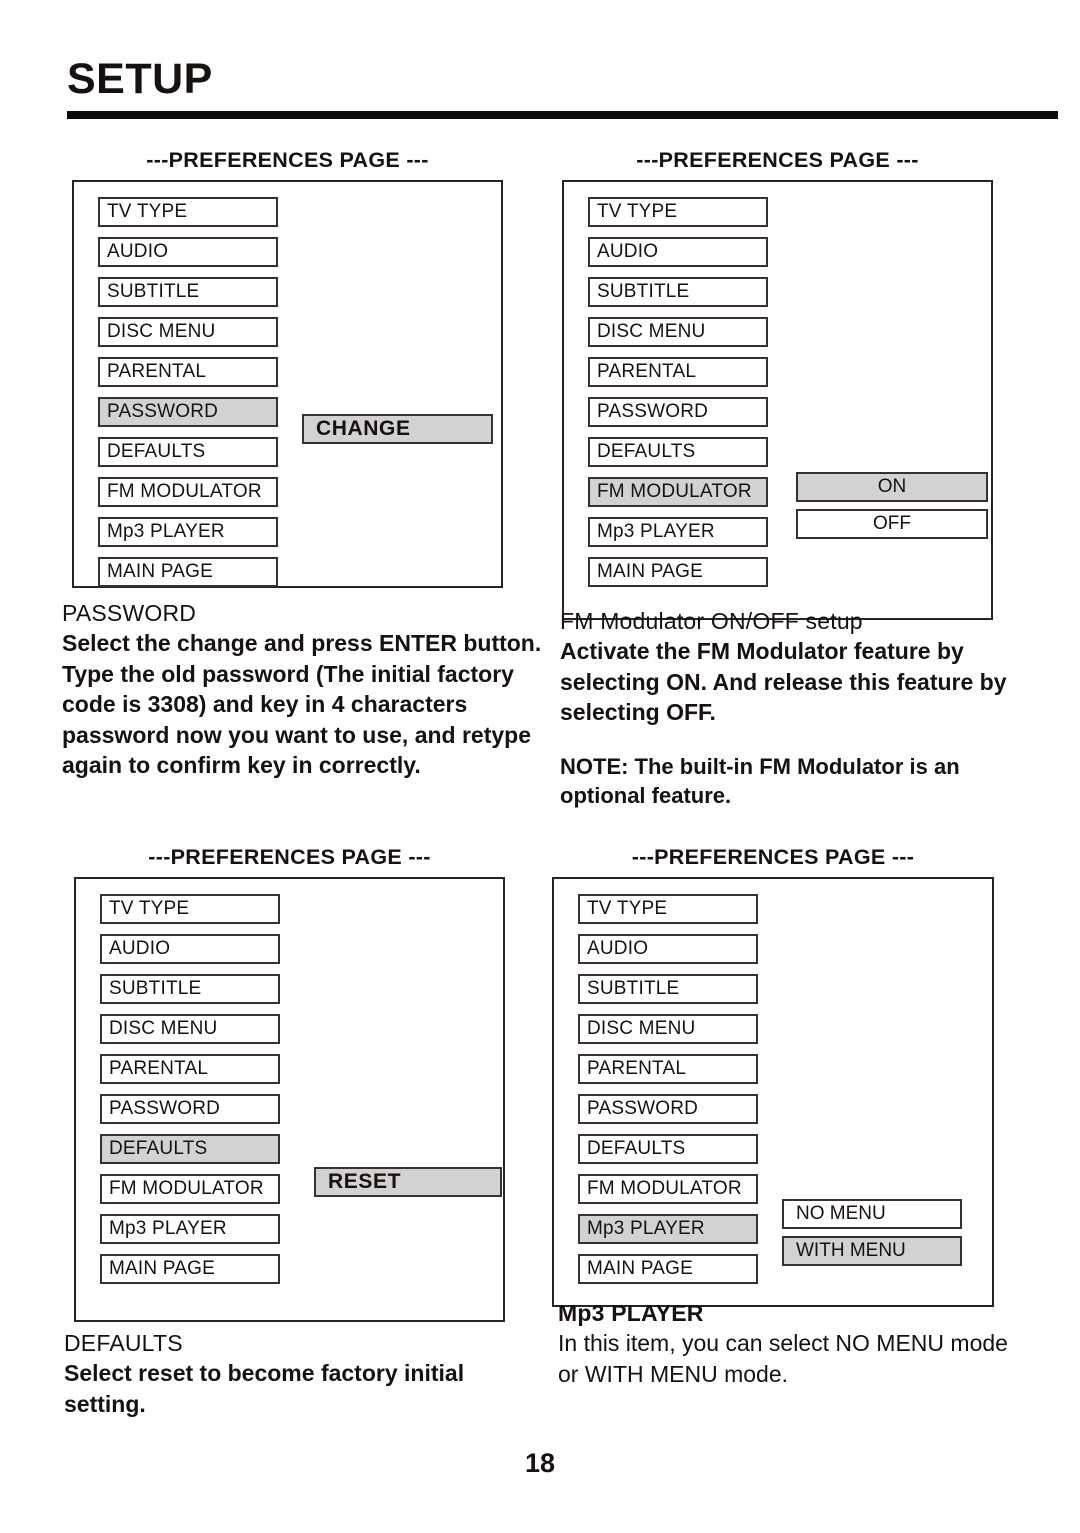 This screenshot has height=1533, width=1080. I want to click on option-with-menu: WITH MENU, so click(872, 1251).